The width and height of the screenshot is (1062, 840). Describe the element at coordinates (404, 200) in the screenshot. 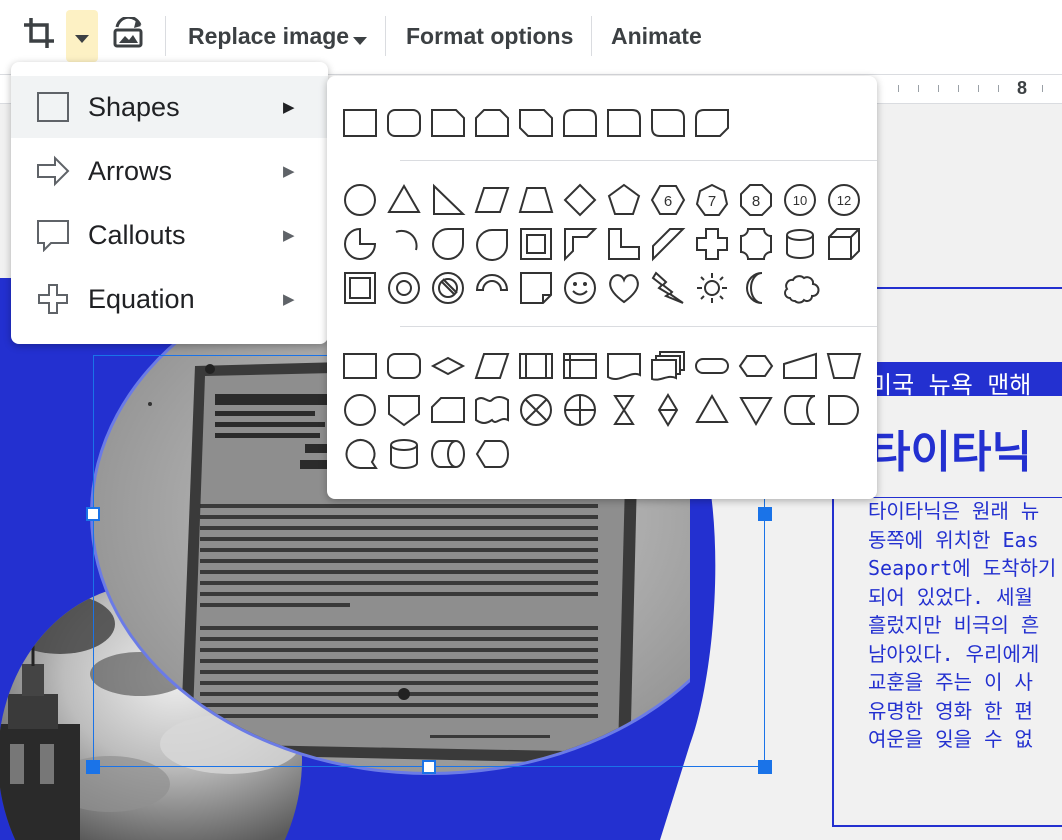

I see `triangle-shape-icon` at that location.